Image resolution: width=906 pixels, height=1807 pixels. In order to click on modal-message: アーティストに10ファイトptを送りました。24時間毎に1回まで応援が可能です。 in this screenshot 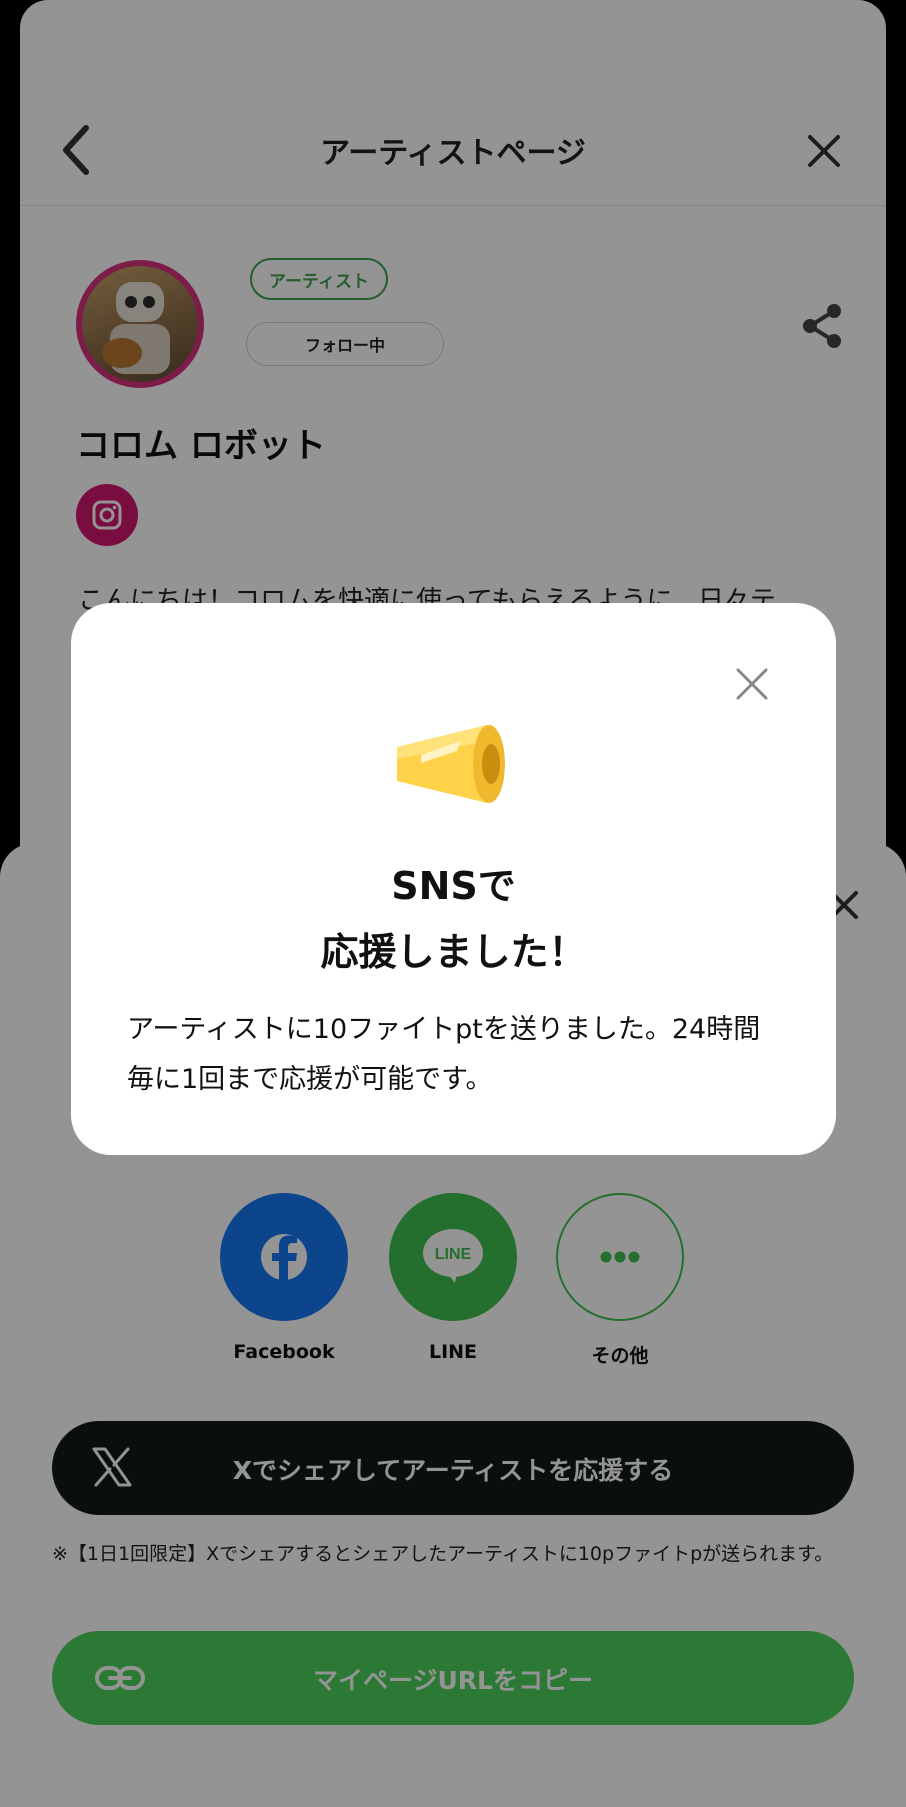, I will do `click(444, 1054)`.